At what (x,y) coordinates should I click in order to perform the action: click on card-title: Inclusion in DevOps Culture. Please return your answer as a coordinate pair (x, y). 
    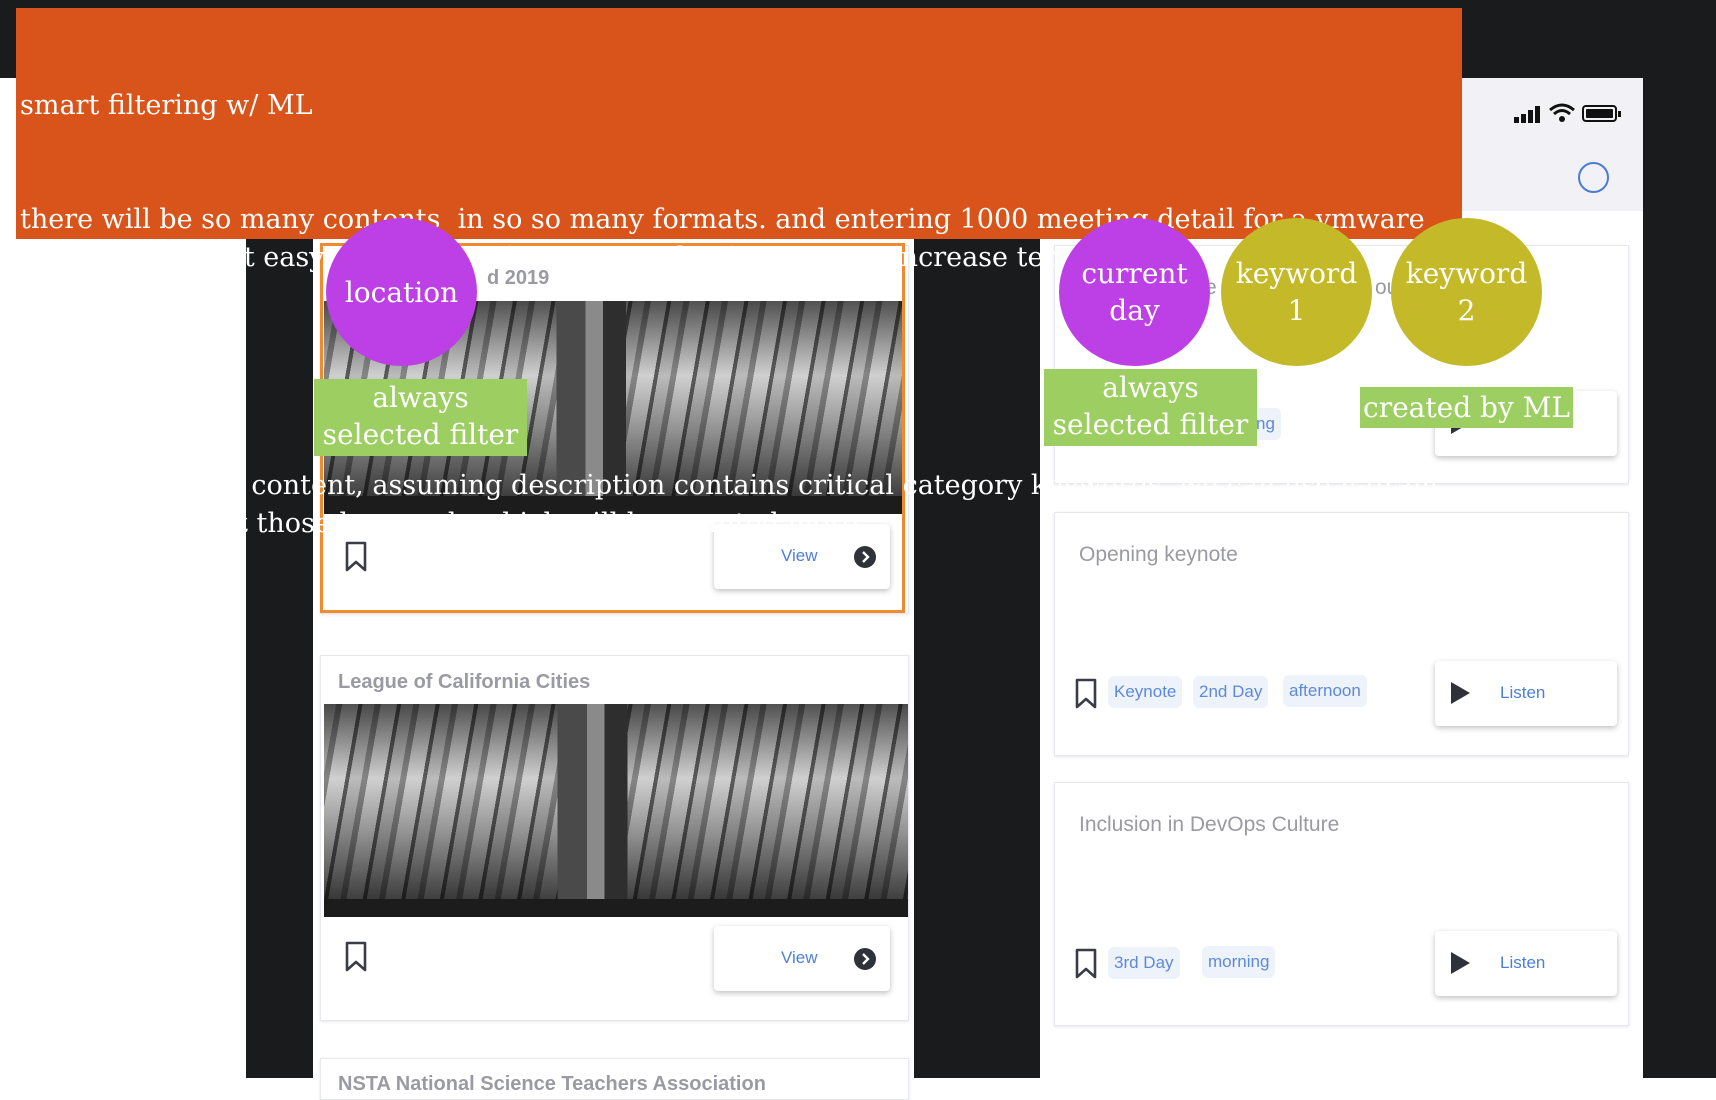
    Looking at the image, I should click on (1209, 824).